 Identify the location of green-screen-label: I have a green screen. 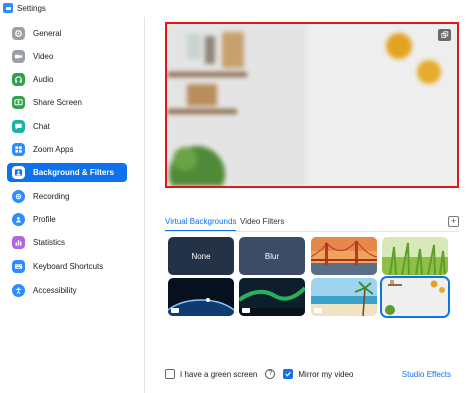
(219, 374).